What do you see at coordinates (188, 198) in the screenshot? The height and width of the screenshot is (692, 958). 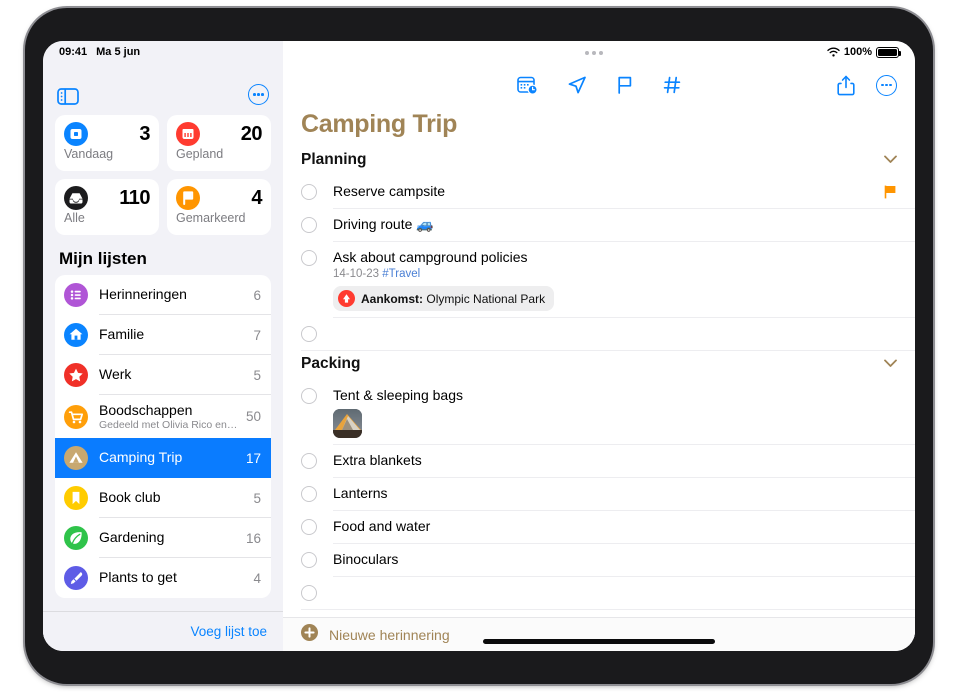 I see `flagged-flag-icon` at bounding box center [188, 198].